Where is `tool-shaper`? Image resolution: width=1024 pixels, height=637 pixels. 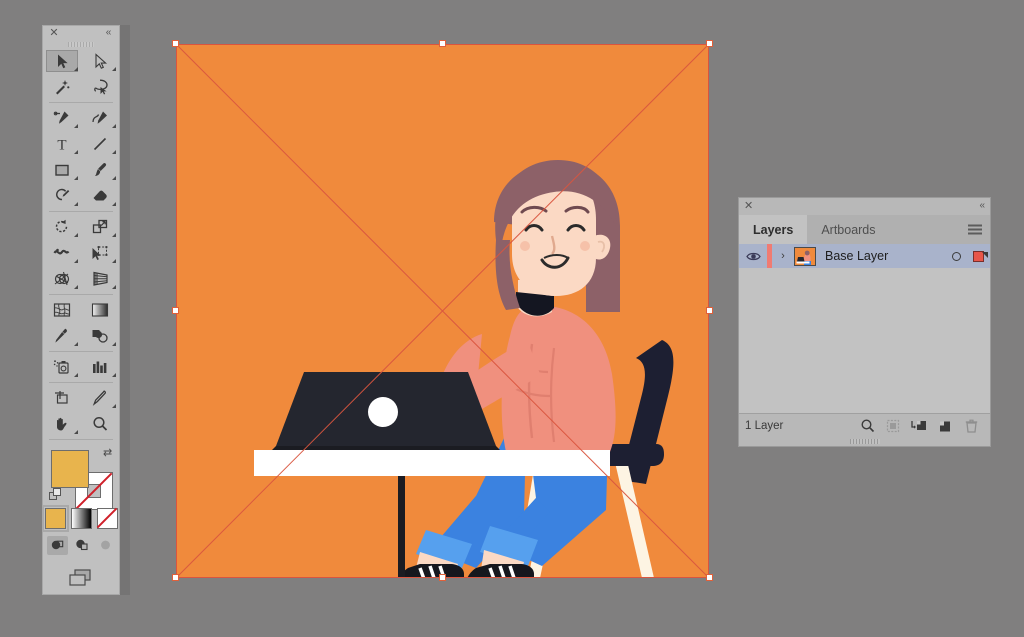 tool-shaper is located at coordinates (62, 196).